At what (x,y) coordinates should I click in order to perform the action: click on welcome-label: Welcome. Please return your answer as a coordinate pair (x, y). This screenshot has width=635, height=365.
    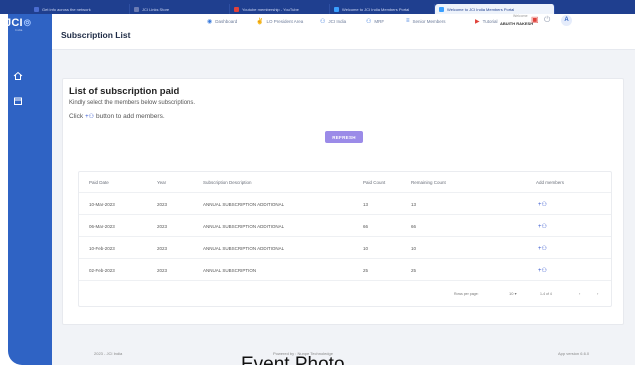
    Looking at the image, I should click on (520, 16).